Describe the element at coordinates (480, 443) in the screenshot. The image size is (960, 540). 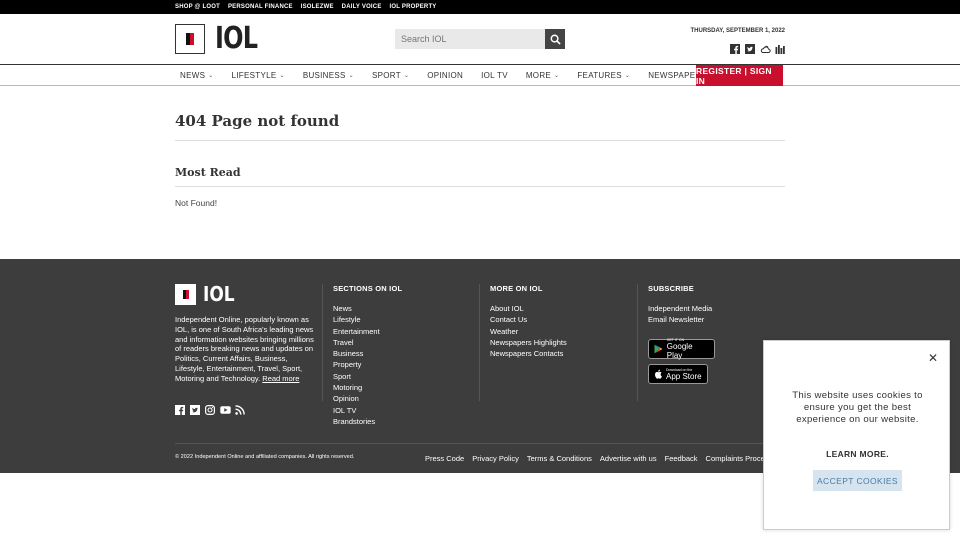
I see `footer-divider` at that location.